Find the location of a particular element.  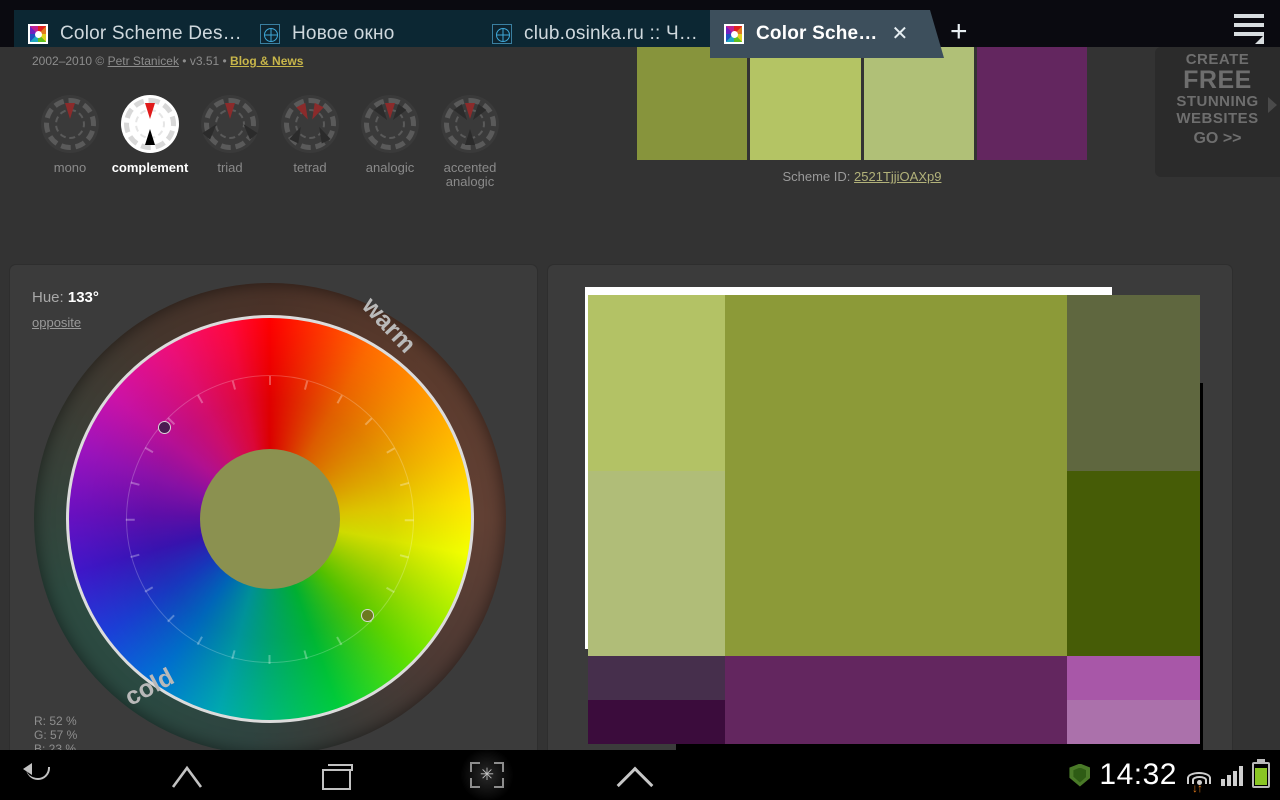

credits-years: 2002–2010 © is located at coordinates (70, 61).